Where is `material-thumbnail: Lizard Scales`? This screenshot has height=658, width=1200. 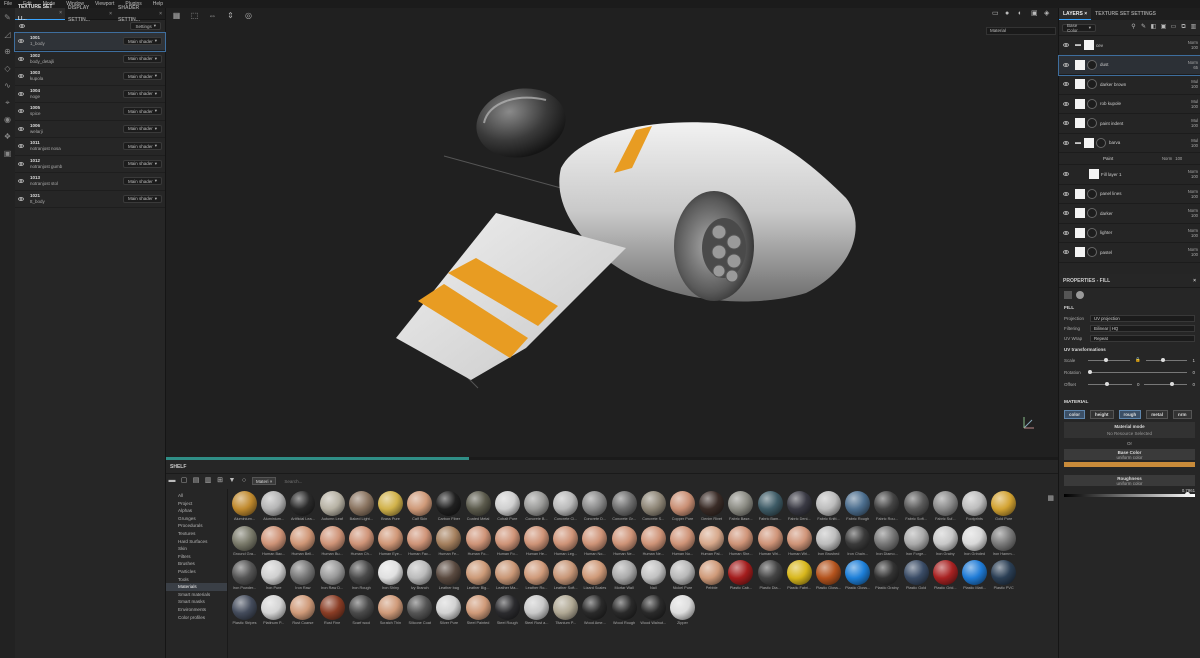 material-thumbnail: Lizard Scales is located at coordinates (594, 576).